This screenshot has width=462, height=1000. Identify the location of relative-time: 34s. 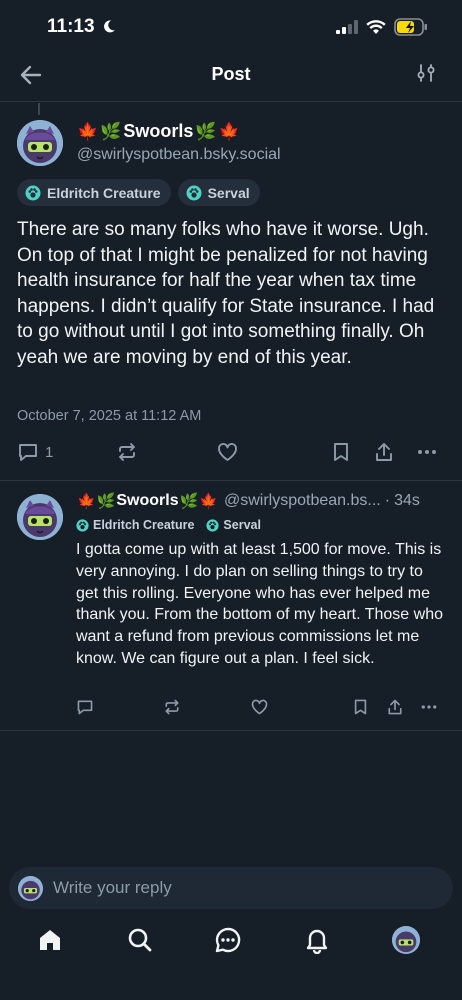
(407, 500).